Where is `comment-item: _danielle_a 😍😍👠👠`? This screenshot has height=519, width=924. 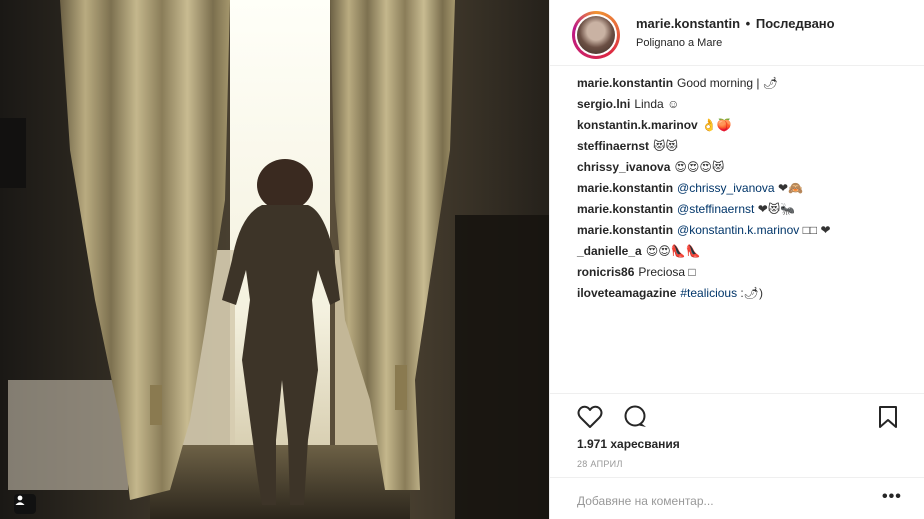 comment-item: _danielle_a 😍😍👠👠 is located at coordinates (742, 251).